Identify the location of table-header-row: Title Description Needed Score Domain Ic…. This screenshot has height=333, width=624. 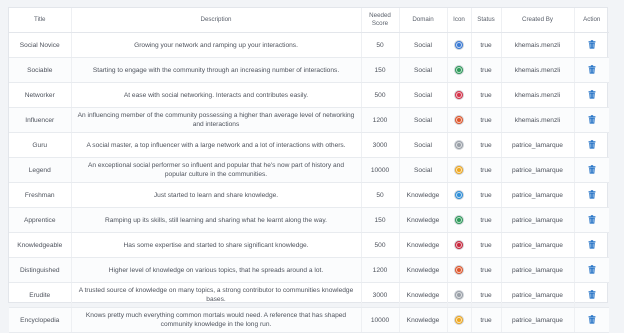
(309, 20).